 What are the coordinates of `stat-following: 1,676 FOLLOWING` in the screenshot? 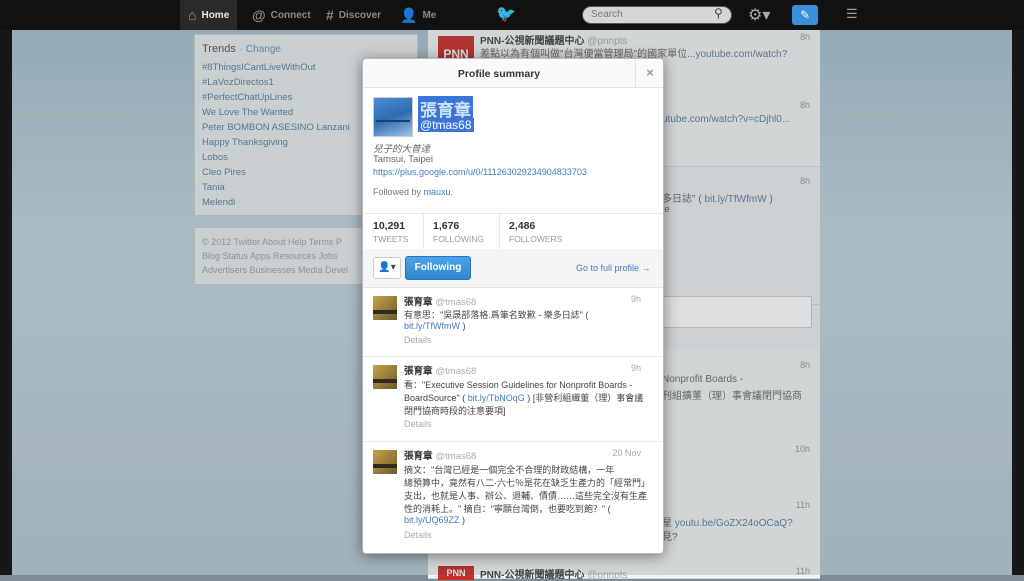 It's located at (458, 232).